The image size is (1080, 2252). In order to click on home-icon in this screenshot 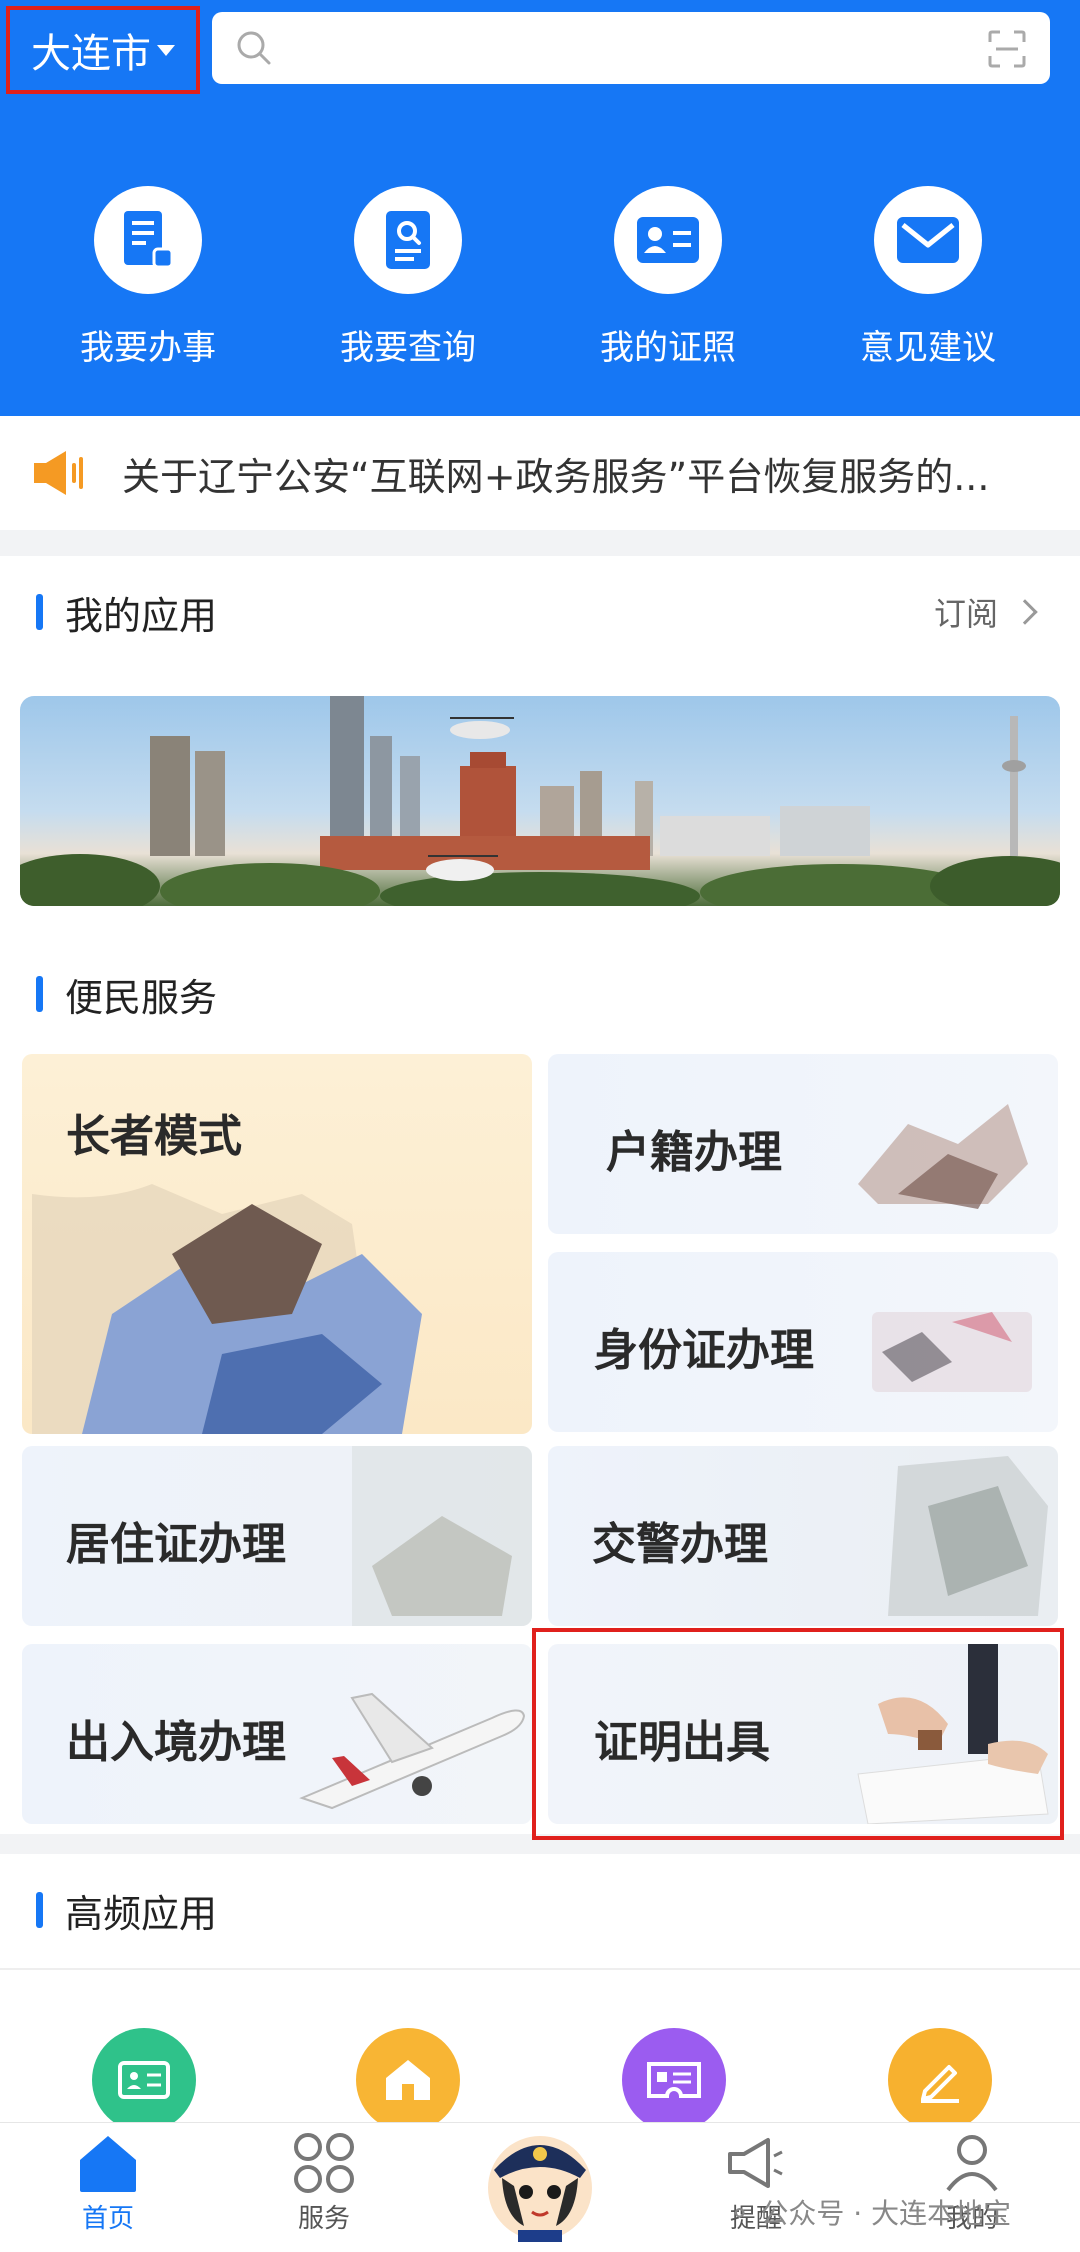, I will do `click(108, 2164)`.